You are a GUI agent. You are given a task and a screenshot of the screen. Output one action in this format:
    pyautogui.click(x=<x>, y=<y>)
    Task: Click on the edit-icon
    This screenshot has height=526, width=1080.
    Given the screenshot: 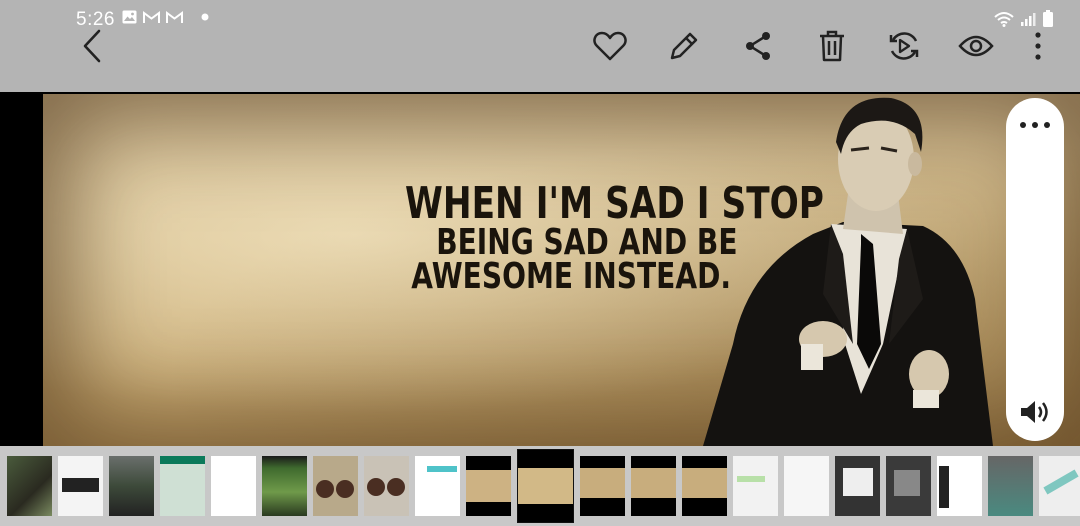 What is the action you would take?
    pyautogui.click(x=684, y=46)
    